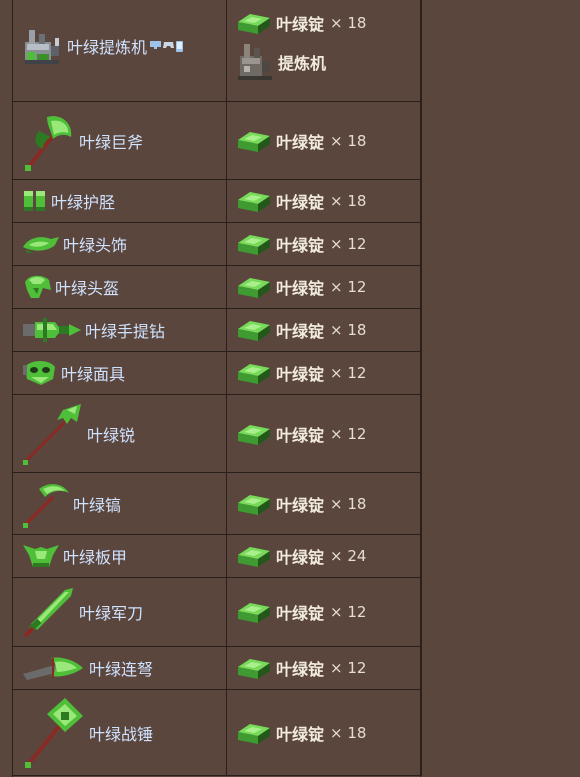  Describe the element at coordinates (217, 732) in the screenshot. I see `table-row: 叶绿战锤 叶绿锭 × 18` at that location.